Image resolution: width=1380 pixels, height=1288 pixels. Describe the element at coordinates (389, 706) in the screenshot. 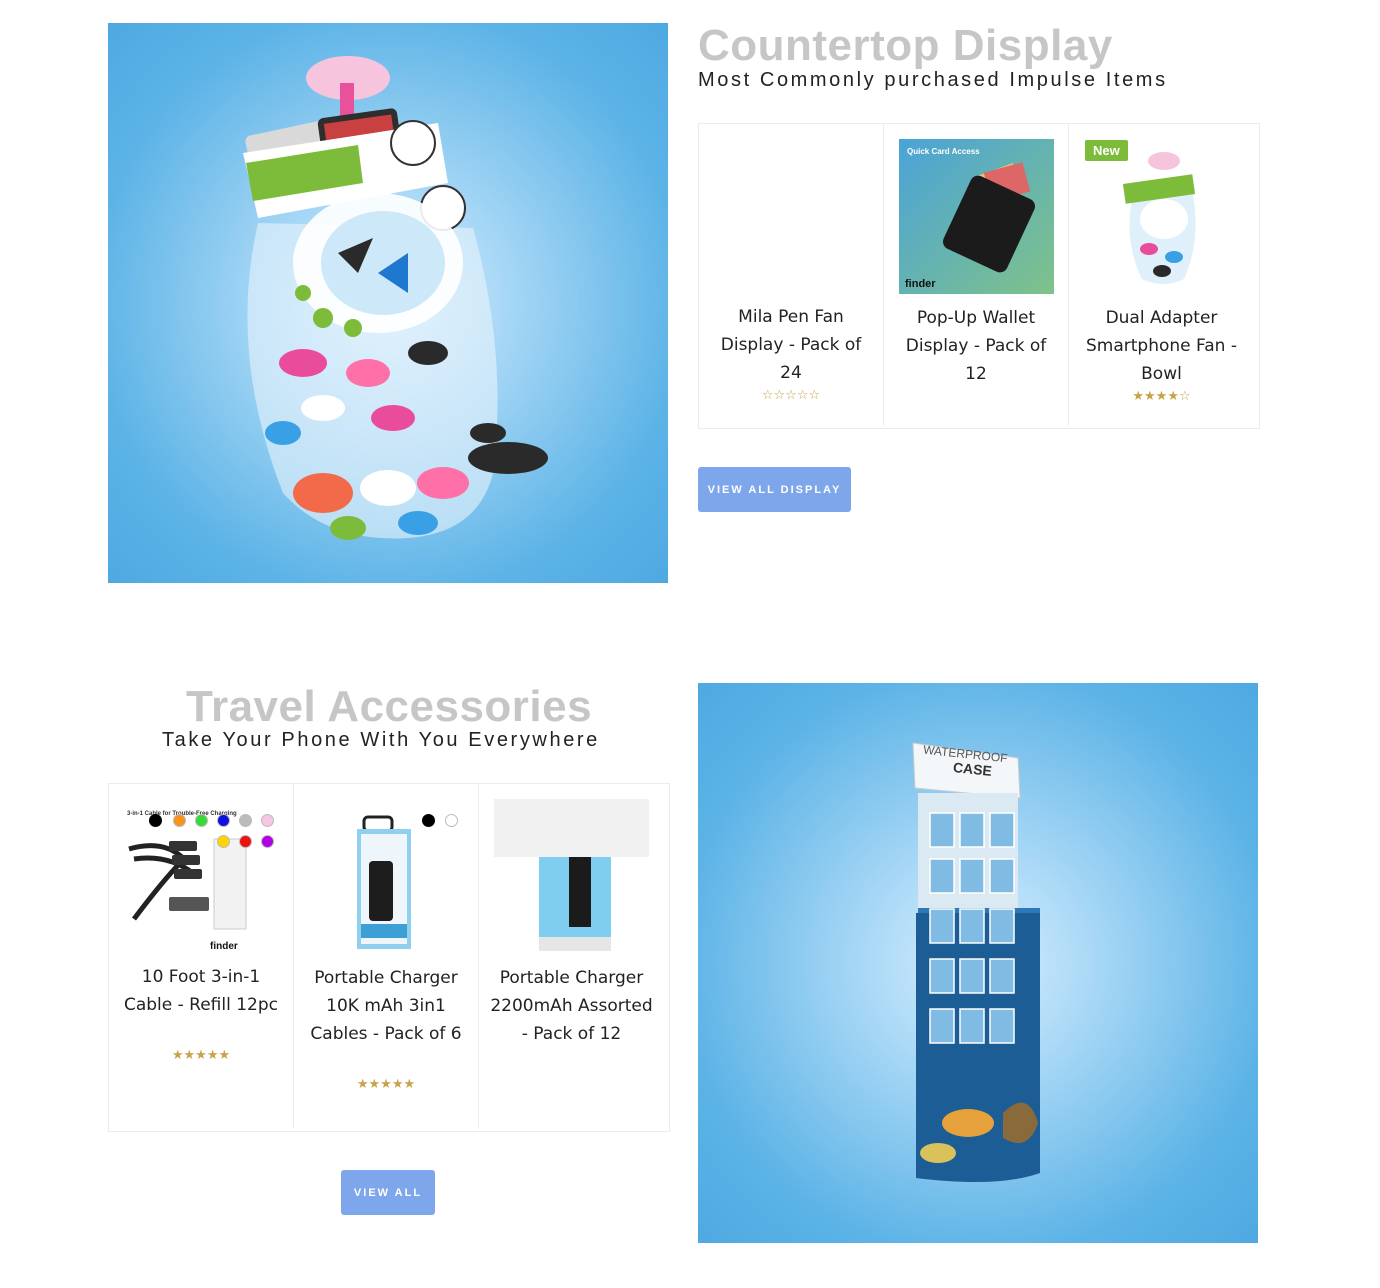

I see `travel-section-title: Travel Accessories` at that location.